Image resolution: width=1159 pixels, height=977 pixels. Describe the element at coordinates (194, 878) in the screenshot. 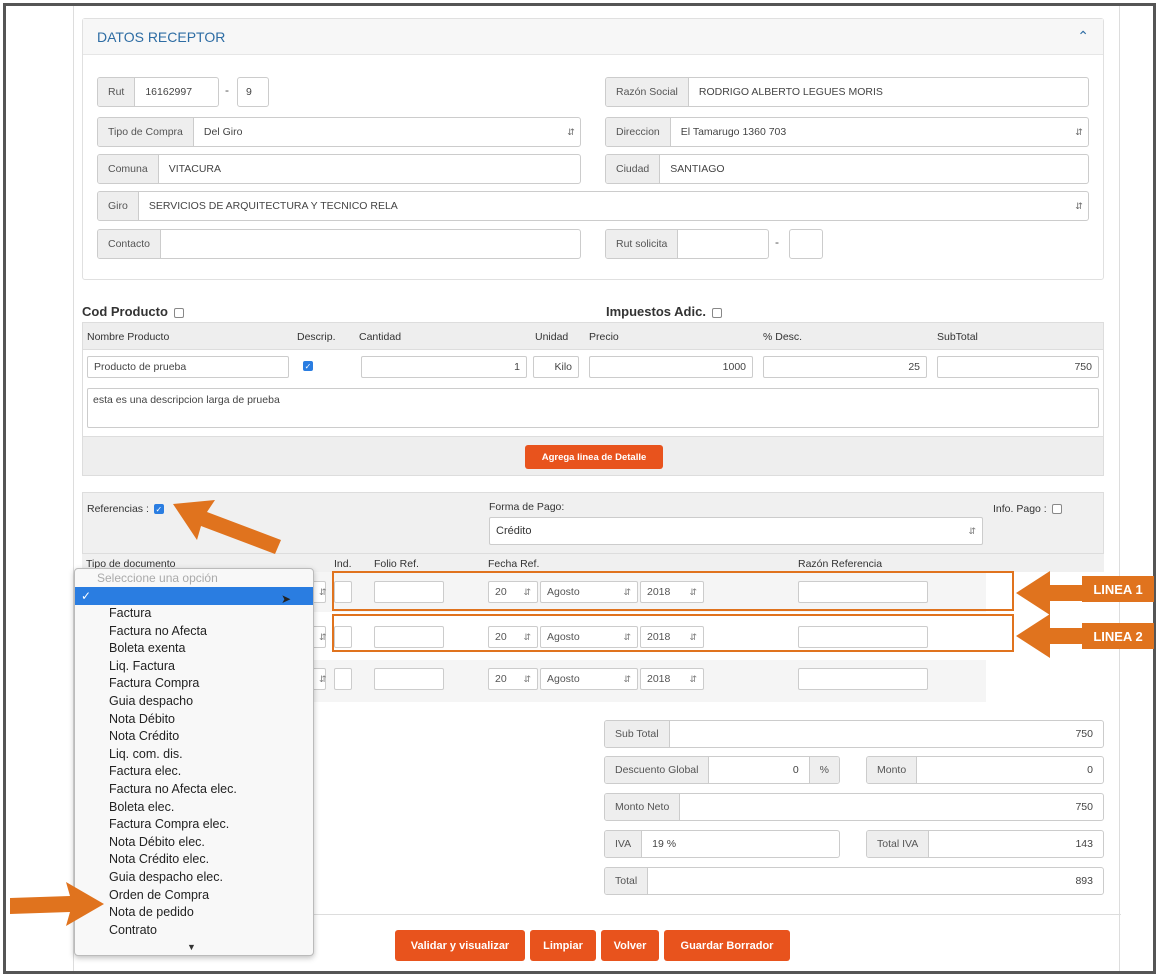

I see `option-guia-despacho-elec: Guia despacho elec.` at that location.